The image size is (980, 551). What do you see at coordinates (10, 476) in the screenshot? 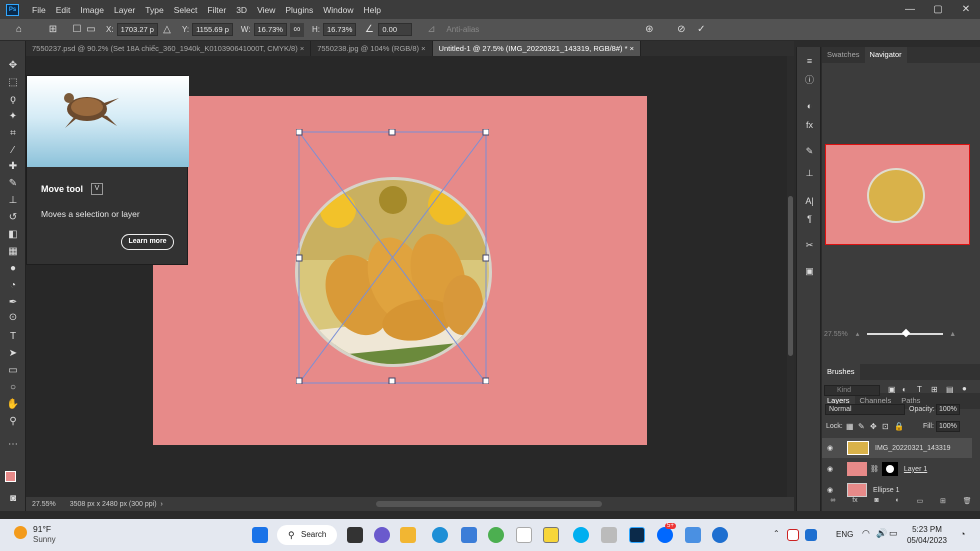
I see `foreground-color-swatch` at bounding box center [10, 476].